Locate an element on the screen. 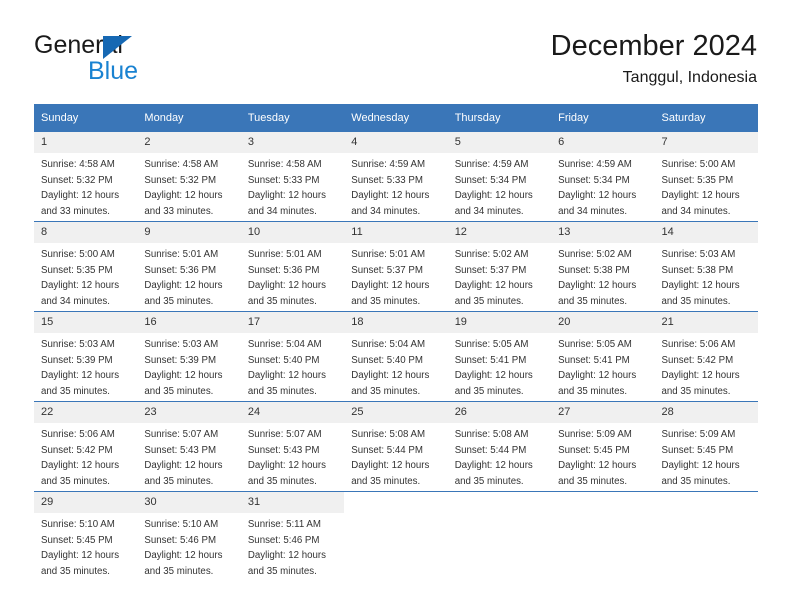  day-number: 31 is located at coordinates (292, 502).